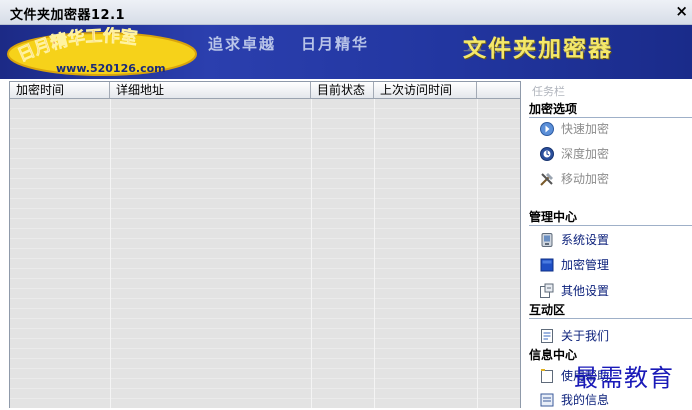  I want to click on group-encrypt-options: 加密选项, so click(610, 110).